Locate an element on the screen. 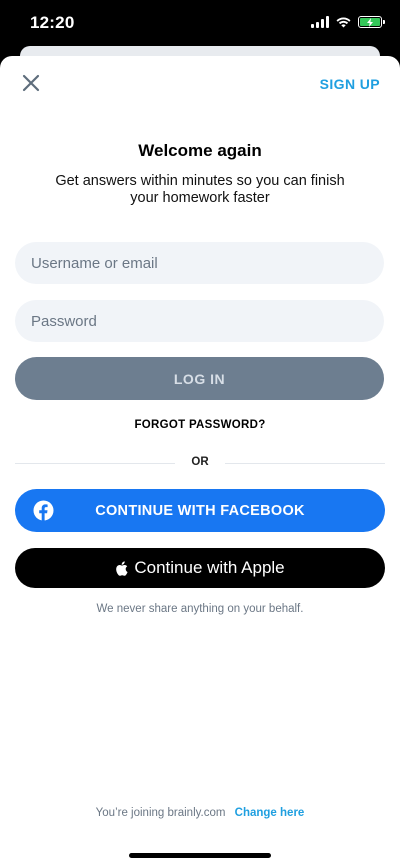 This screenshot has width=400, height=866. status-icons is located at coordinates (348, 22).